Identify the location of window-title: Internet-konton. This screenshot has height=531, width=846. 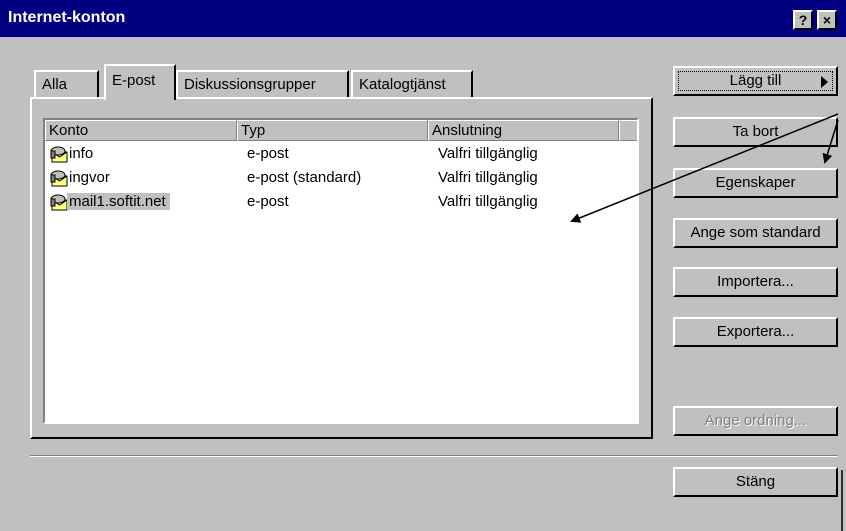
(67, 17).